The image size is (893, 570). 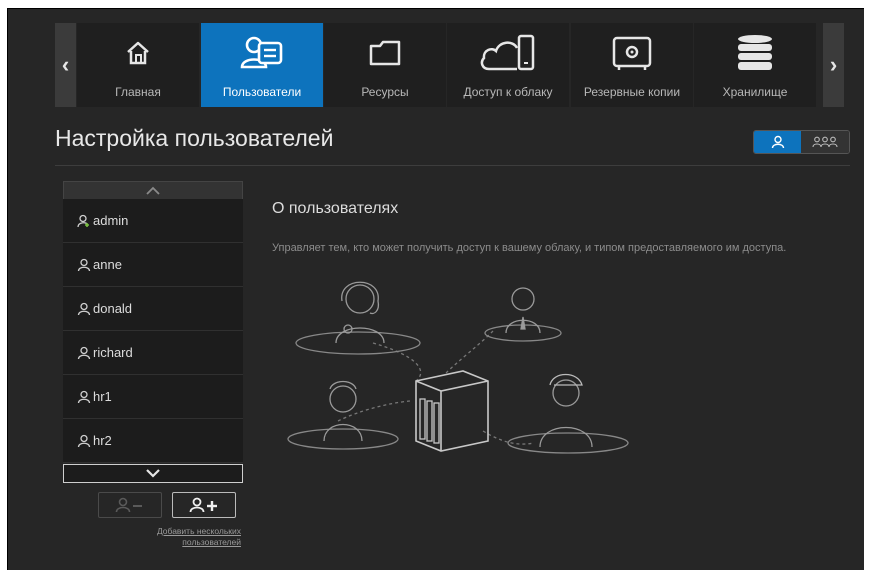 I want to click on nav-item-users: Пользователи, so click(x=262, y=65).